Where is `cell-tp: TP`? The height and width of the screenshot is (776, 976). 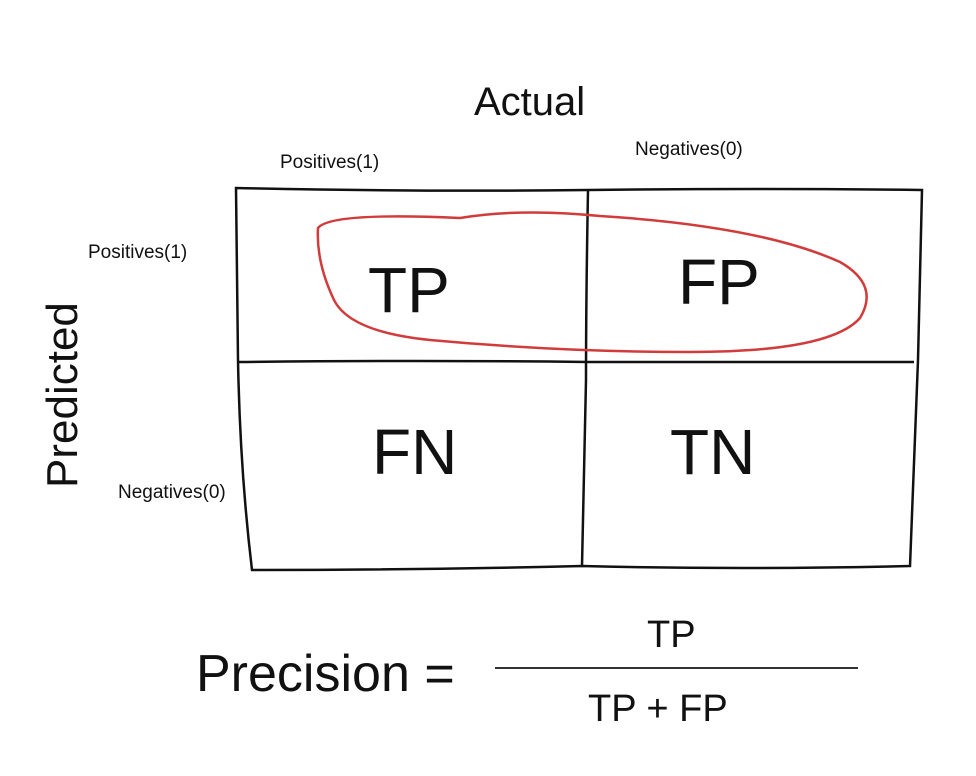
cell-tp: TP is located at coordinates (409, 290).